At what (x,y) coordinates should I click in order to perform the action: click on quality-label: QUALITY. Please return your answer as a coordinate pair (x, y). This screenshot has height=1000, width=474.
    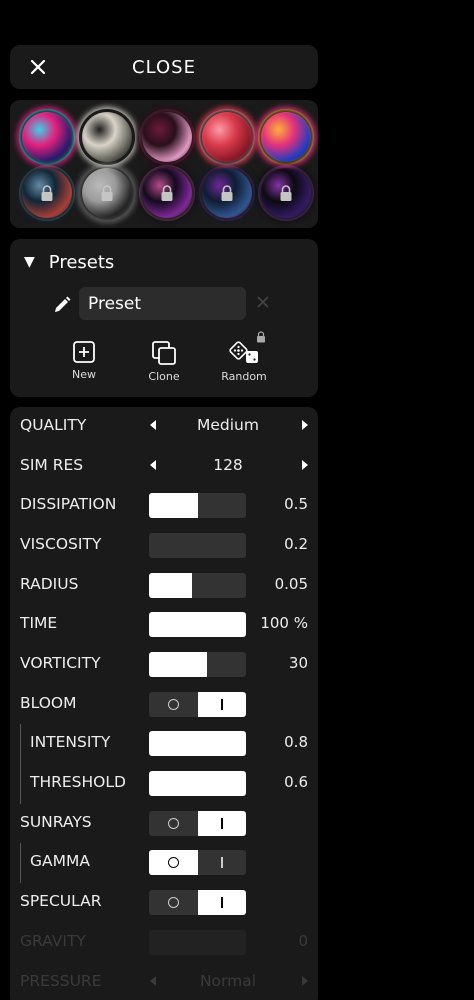
    Looking at the image, I should click on (53, 425).